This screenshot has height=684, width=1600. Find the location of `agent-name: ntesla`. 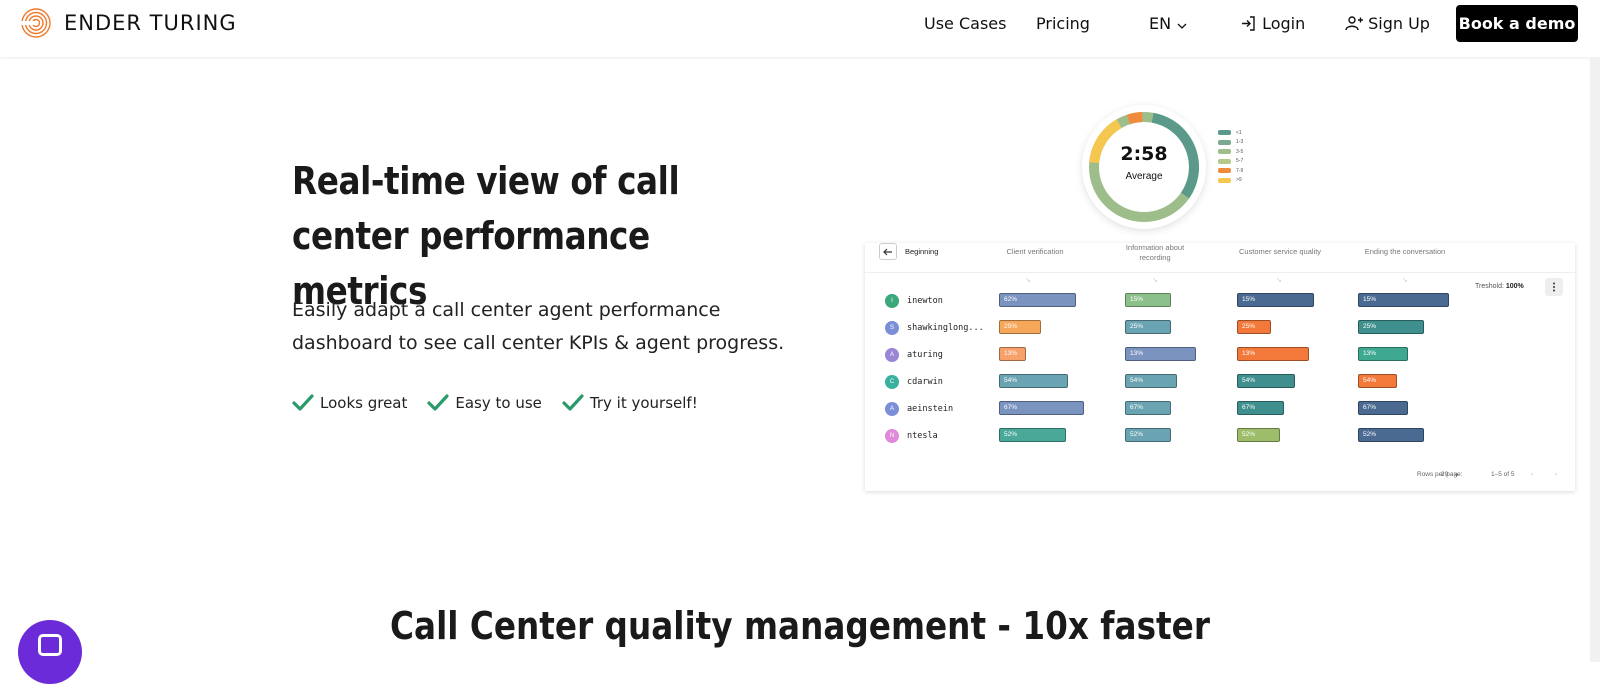

agent-name: ntesla is located at coordinates (922, 436).